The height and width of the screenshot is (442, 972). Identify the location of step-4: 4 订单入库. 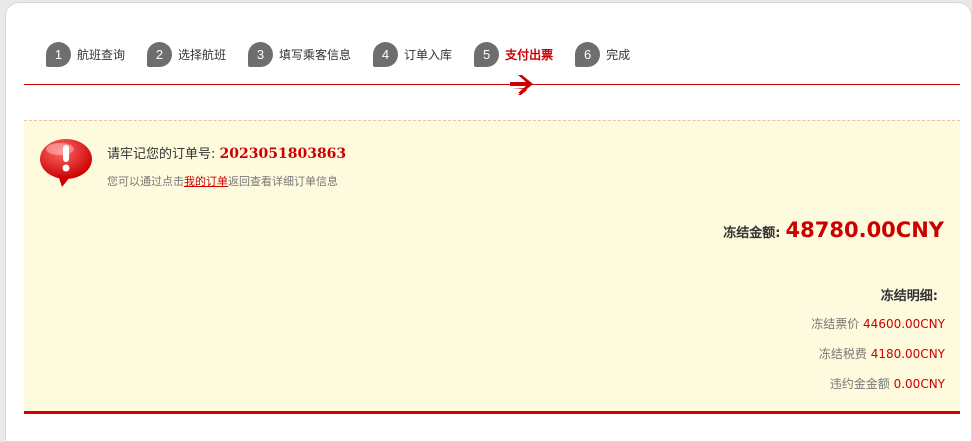
(413, 54).